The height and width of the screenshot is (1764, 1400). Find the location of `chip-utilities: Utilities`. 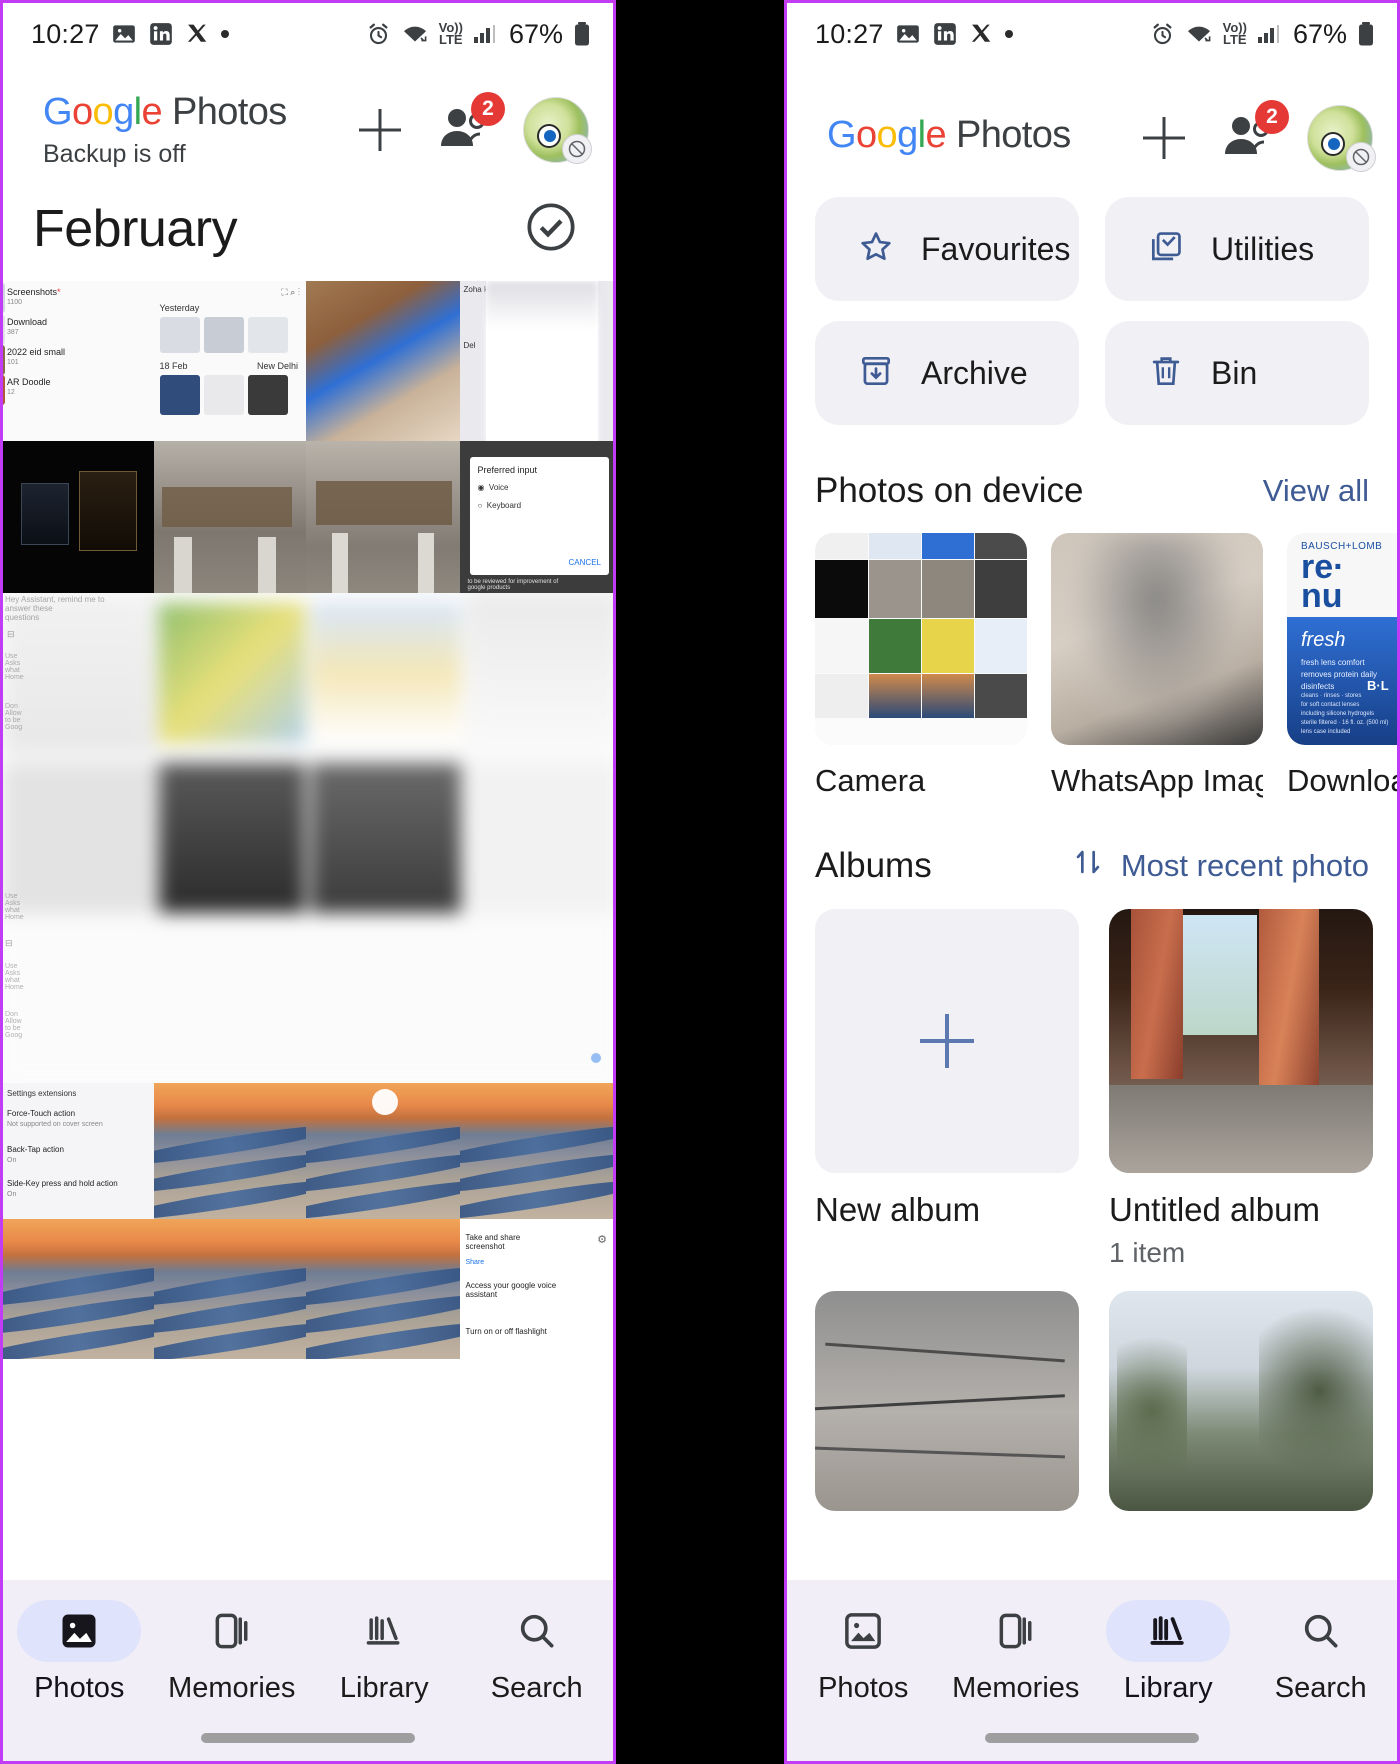

chip-utilities: Utilities is located at coordinates (1237, 249).